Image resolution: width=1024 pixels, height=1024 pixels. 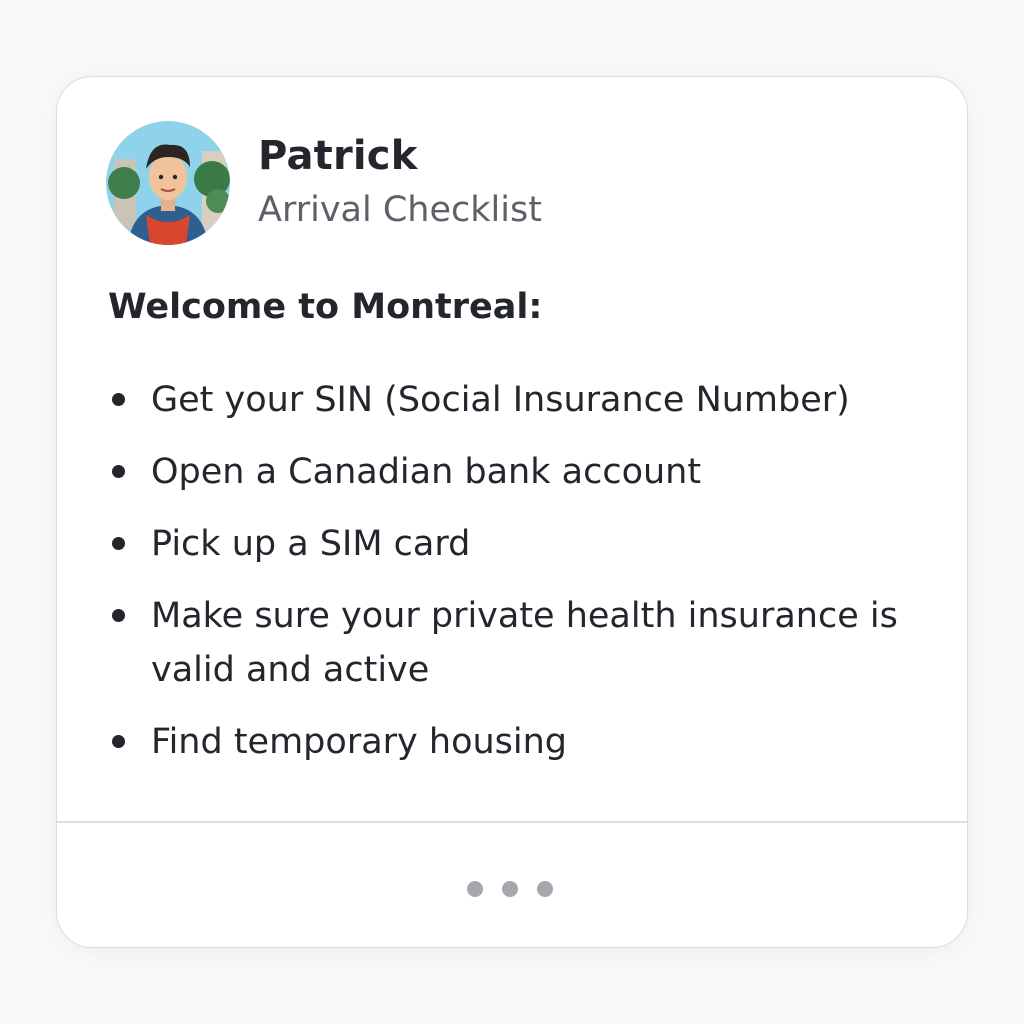 What do you see at coordinates (500, 400) in the screenshot?
I see `list-item-label: Get your SIN (Social Insurance Number)` at bounding box center [500, 400].